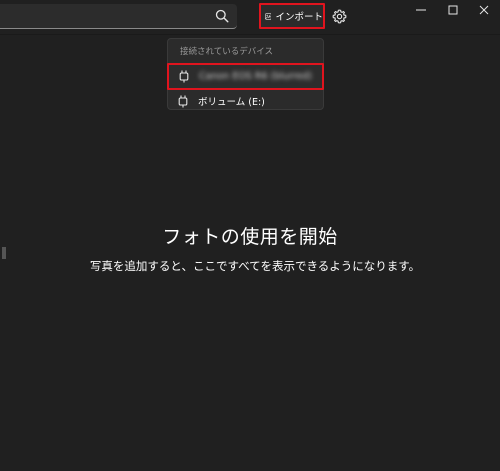 The width and height of the screenshot is (500, 471). What do you see at coordinates (268, 16) in the screenshot?
I see `photo-import-icon` at bounding box center [268, 16].